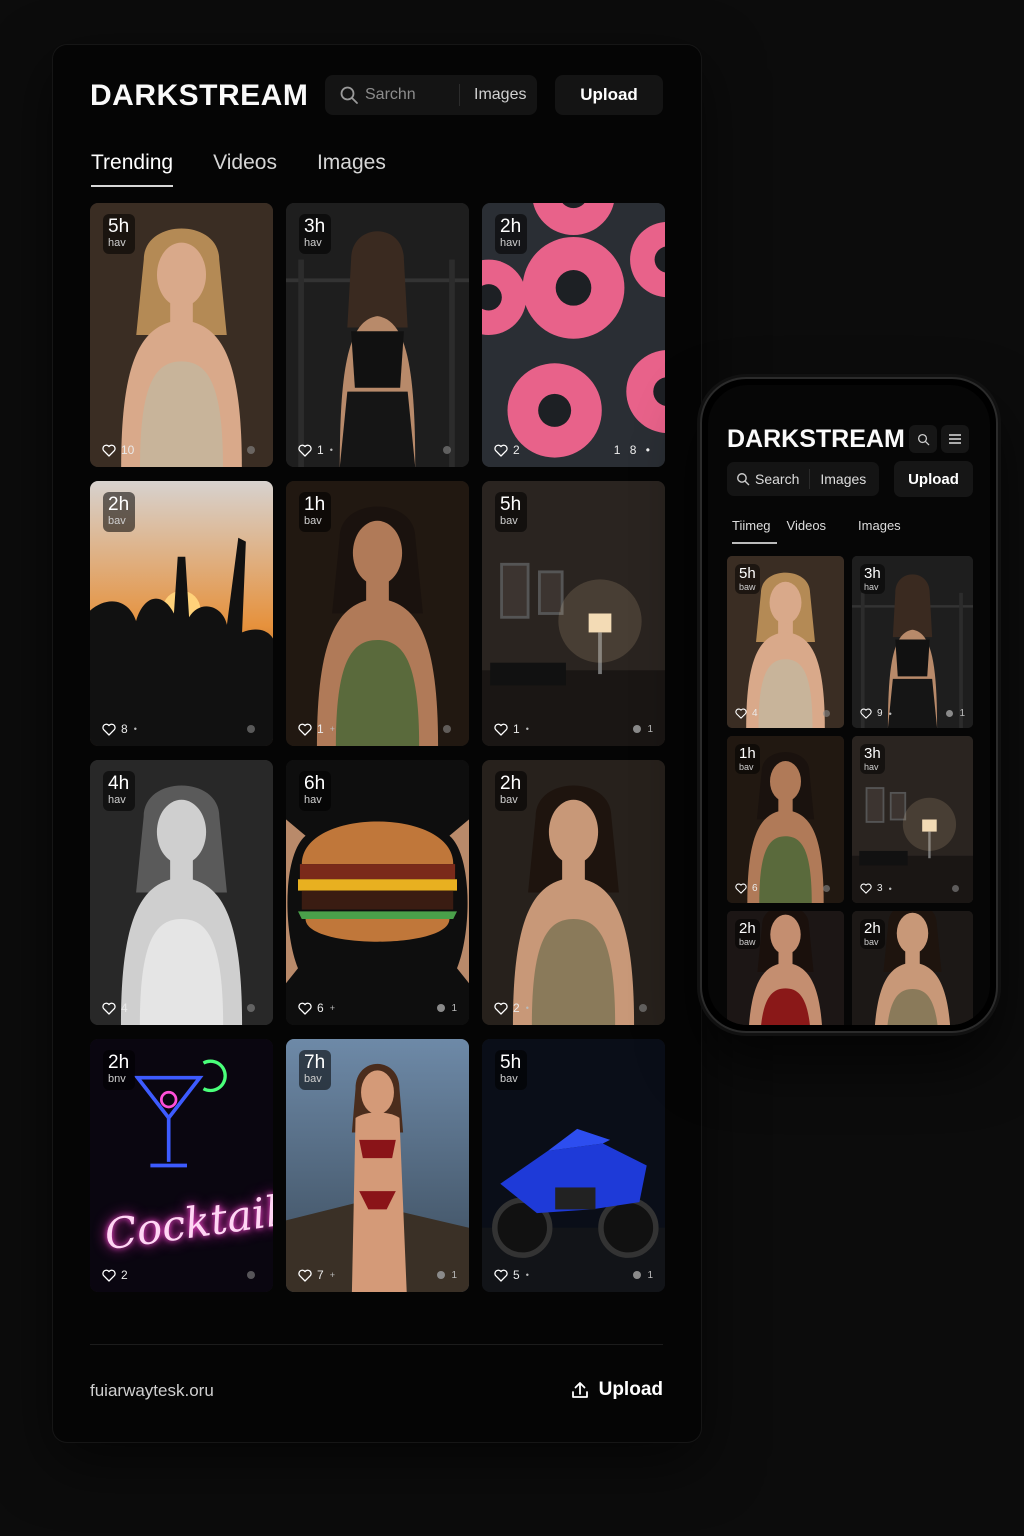 The image size is (1024, 1536). What do you see at coordinates (807, 531) in the screenshot?
I see `mobile-tab-videos: Videos` at bounding box center [807, 531].